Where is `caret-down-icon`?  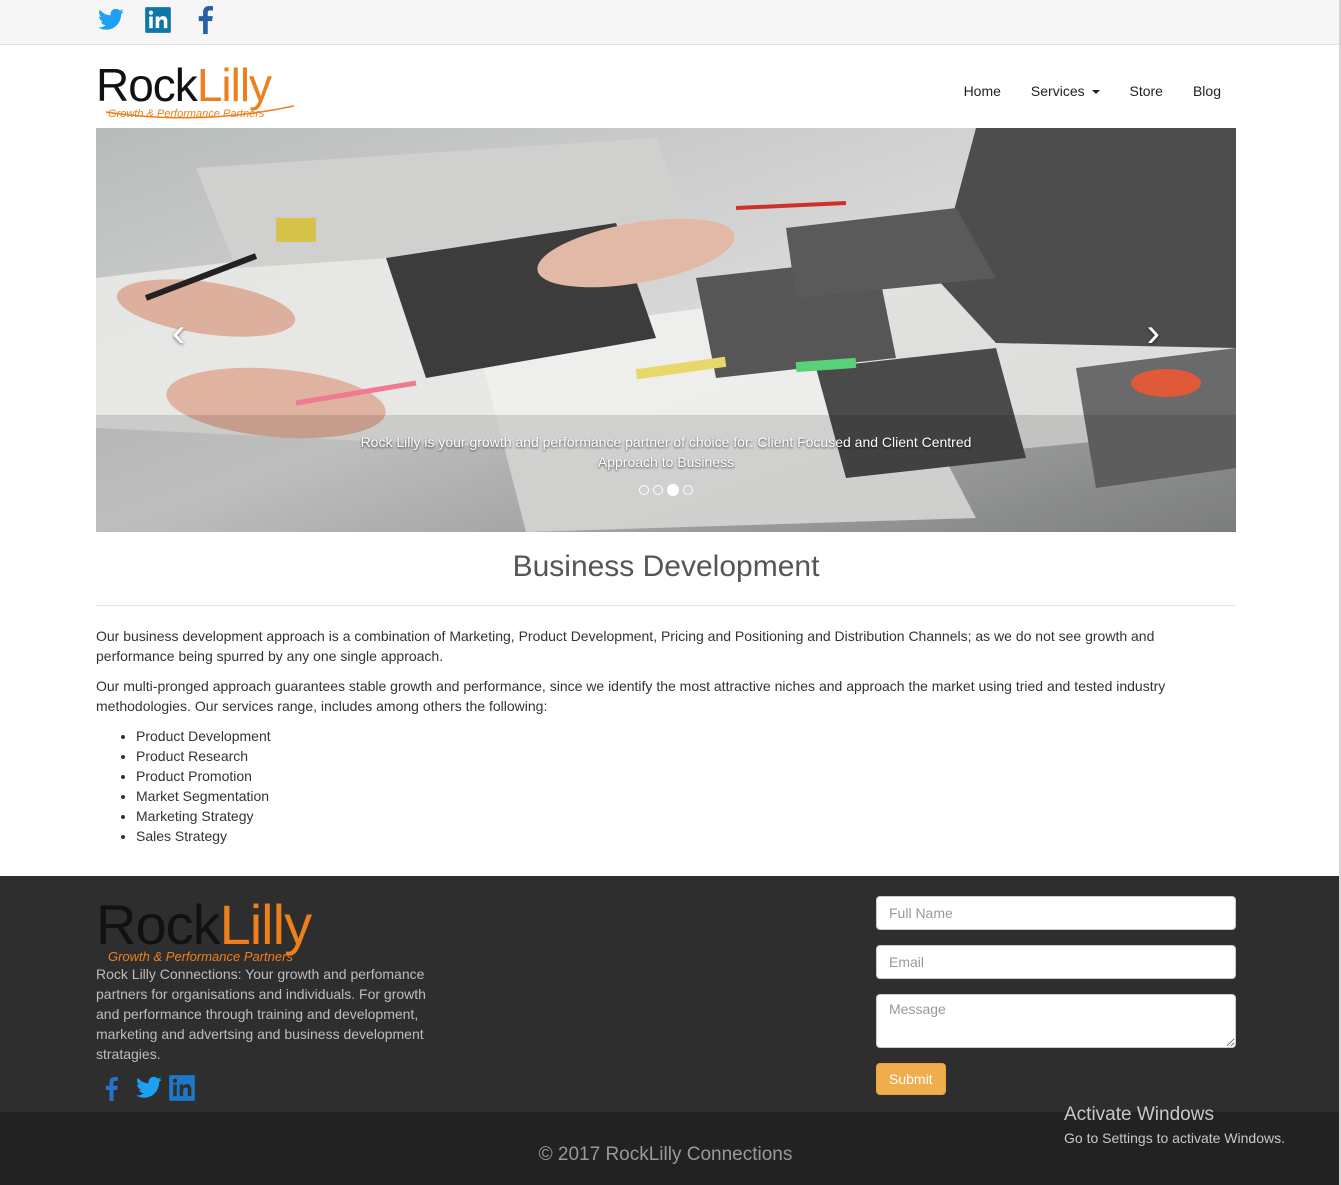 caret-down-icon is located at coordinates (1095, 92).